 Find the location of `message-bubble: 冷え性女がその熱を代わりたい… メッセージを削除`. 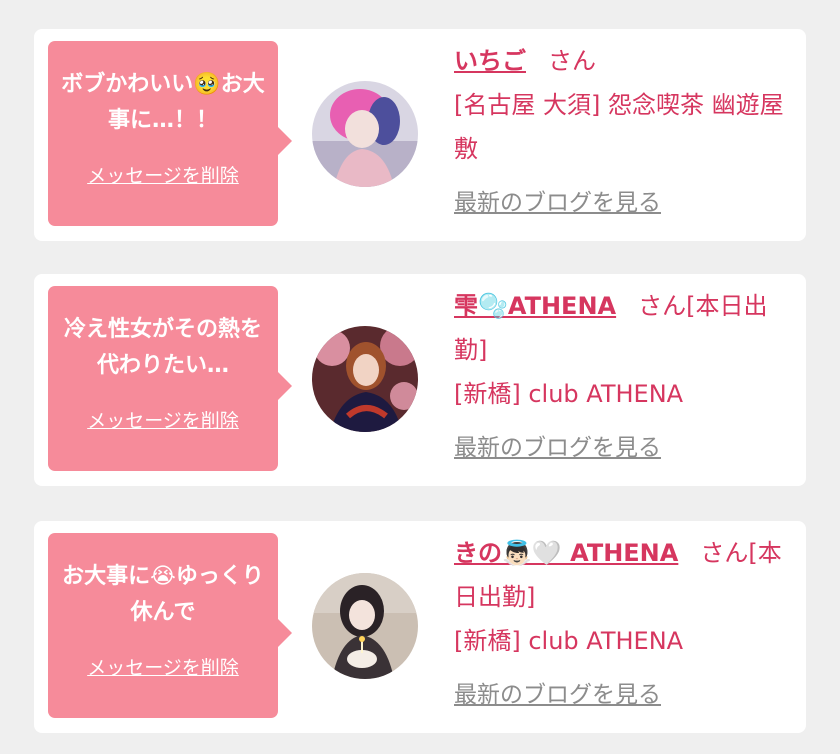

message-bubble: 冷え性女がその熱を代わりたい… メッセージを削除 is located at coordinates (170, 378).